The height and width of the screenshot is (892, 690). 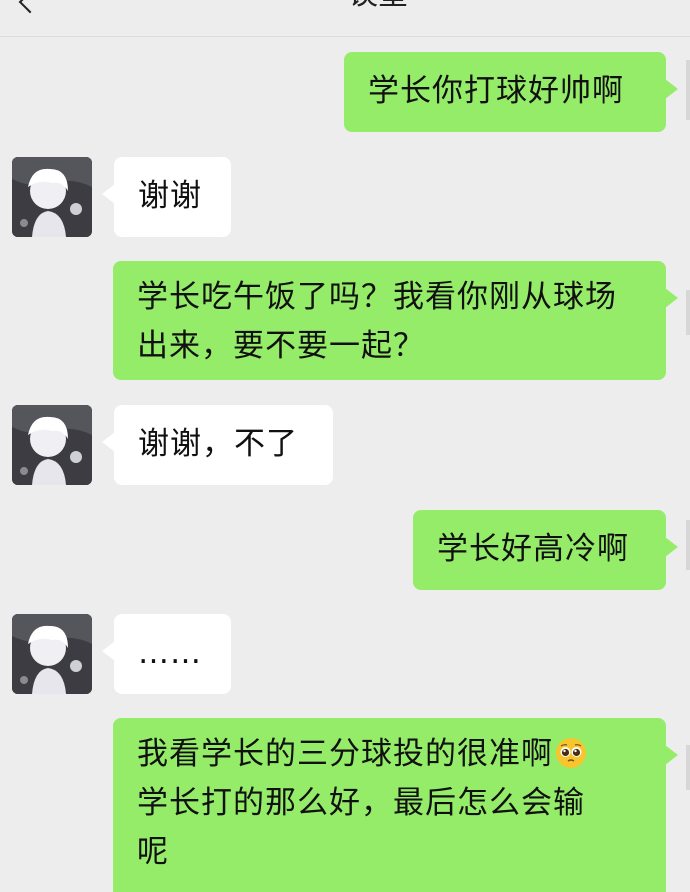 I want to click on message-text: 学长打的那么好，最后怎么会输, so click(x=361, y=803).